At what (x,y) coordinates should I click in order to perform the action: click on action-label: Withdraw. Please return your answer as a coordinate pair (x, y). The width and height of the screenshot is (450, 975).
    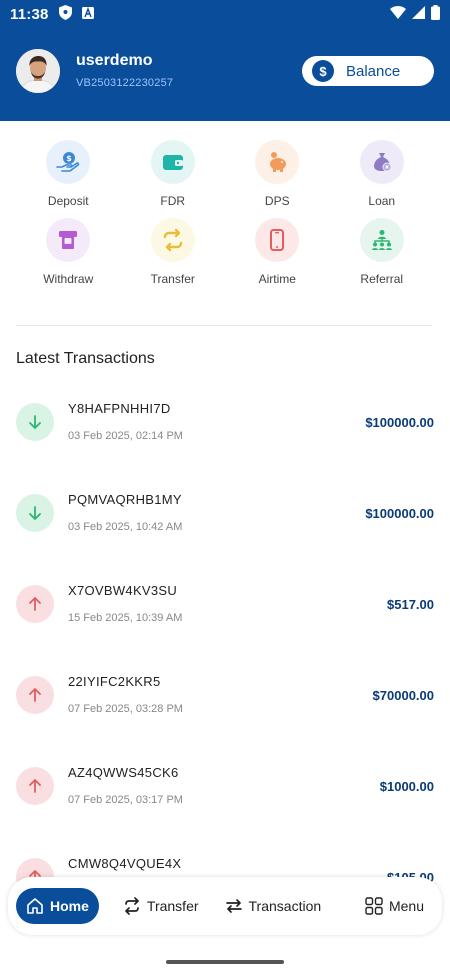
    Looking at the image, I should click on (68, 279).